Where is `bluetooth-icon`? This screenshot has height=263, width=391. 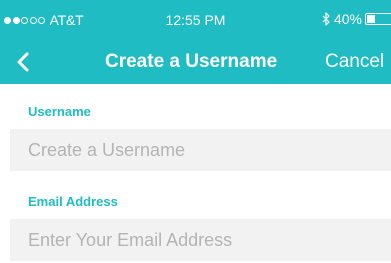
bluetooth-icon is located at coordinates (326, 19).